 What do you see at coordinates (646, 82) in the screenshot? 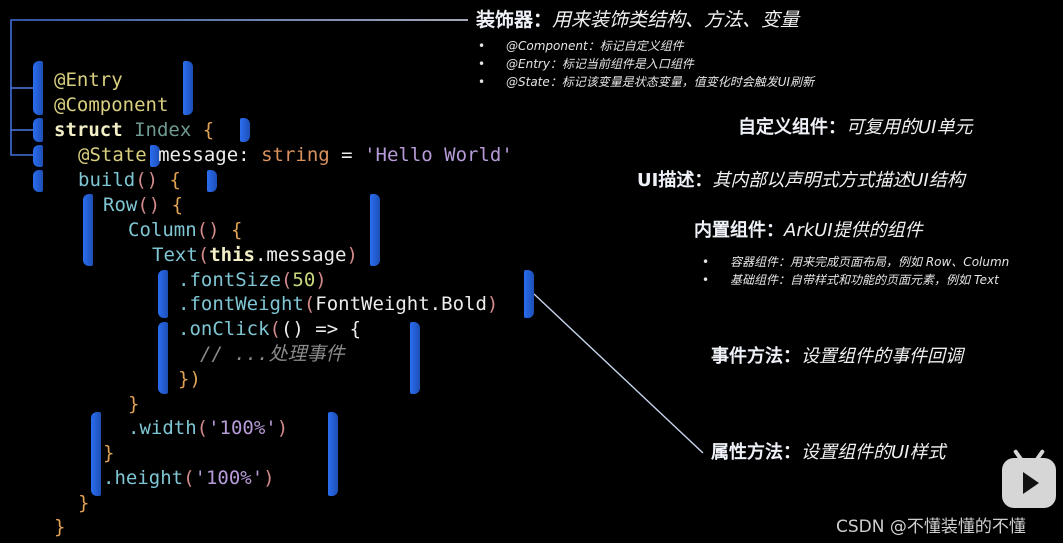
I see `bullet-item: • @State：标记该变量是状态变量，值变化时会触发UI刷新` at bounding box center [646, 82].